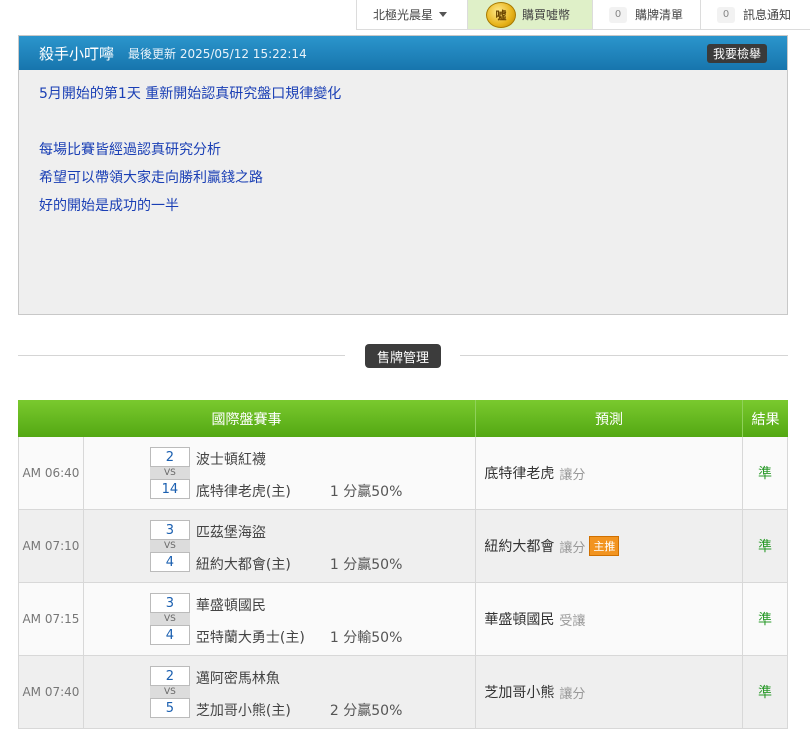 The width and height of the screenshot is (810, 729). What do you see at coordinates (230, 533) in the screenshot?
I see `away-team: 匹茲堡海盜` at bounding box center [230, 533].